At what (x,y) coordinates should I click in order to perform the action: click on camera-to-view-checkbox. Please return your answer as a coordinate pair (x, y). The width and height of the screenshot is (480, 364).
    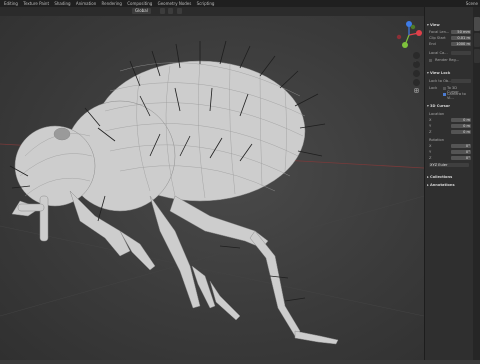
    Looking at the image, I should click on (444, 94).